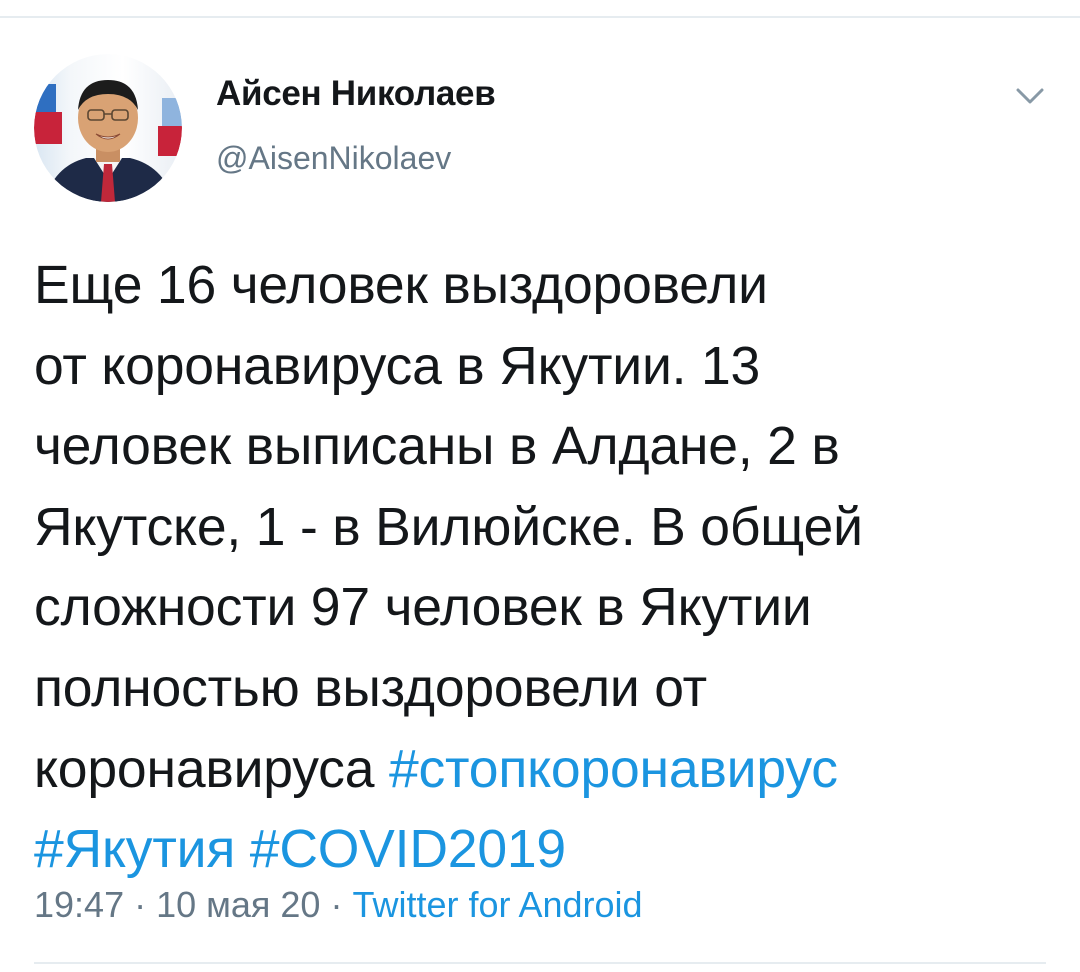 This screenshot has width=1080, height=972. Describe the element at coordinates (408, 849) in the screenshot. I see `hashtag-covid2019: #COVID2019` at that location.